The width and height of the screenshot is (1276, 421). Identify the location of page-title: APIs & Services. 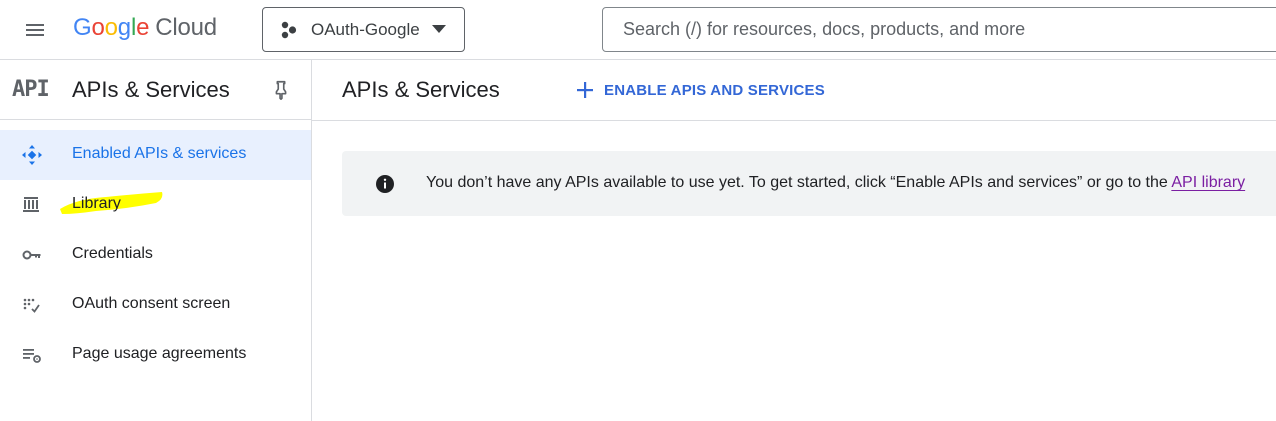
(421, 89).